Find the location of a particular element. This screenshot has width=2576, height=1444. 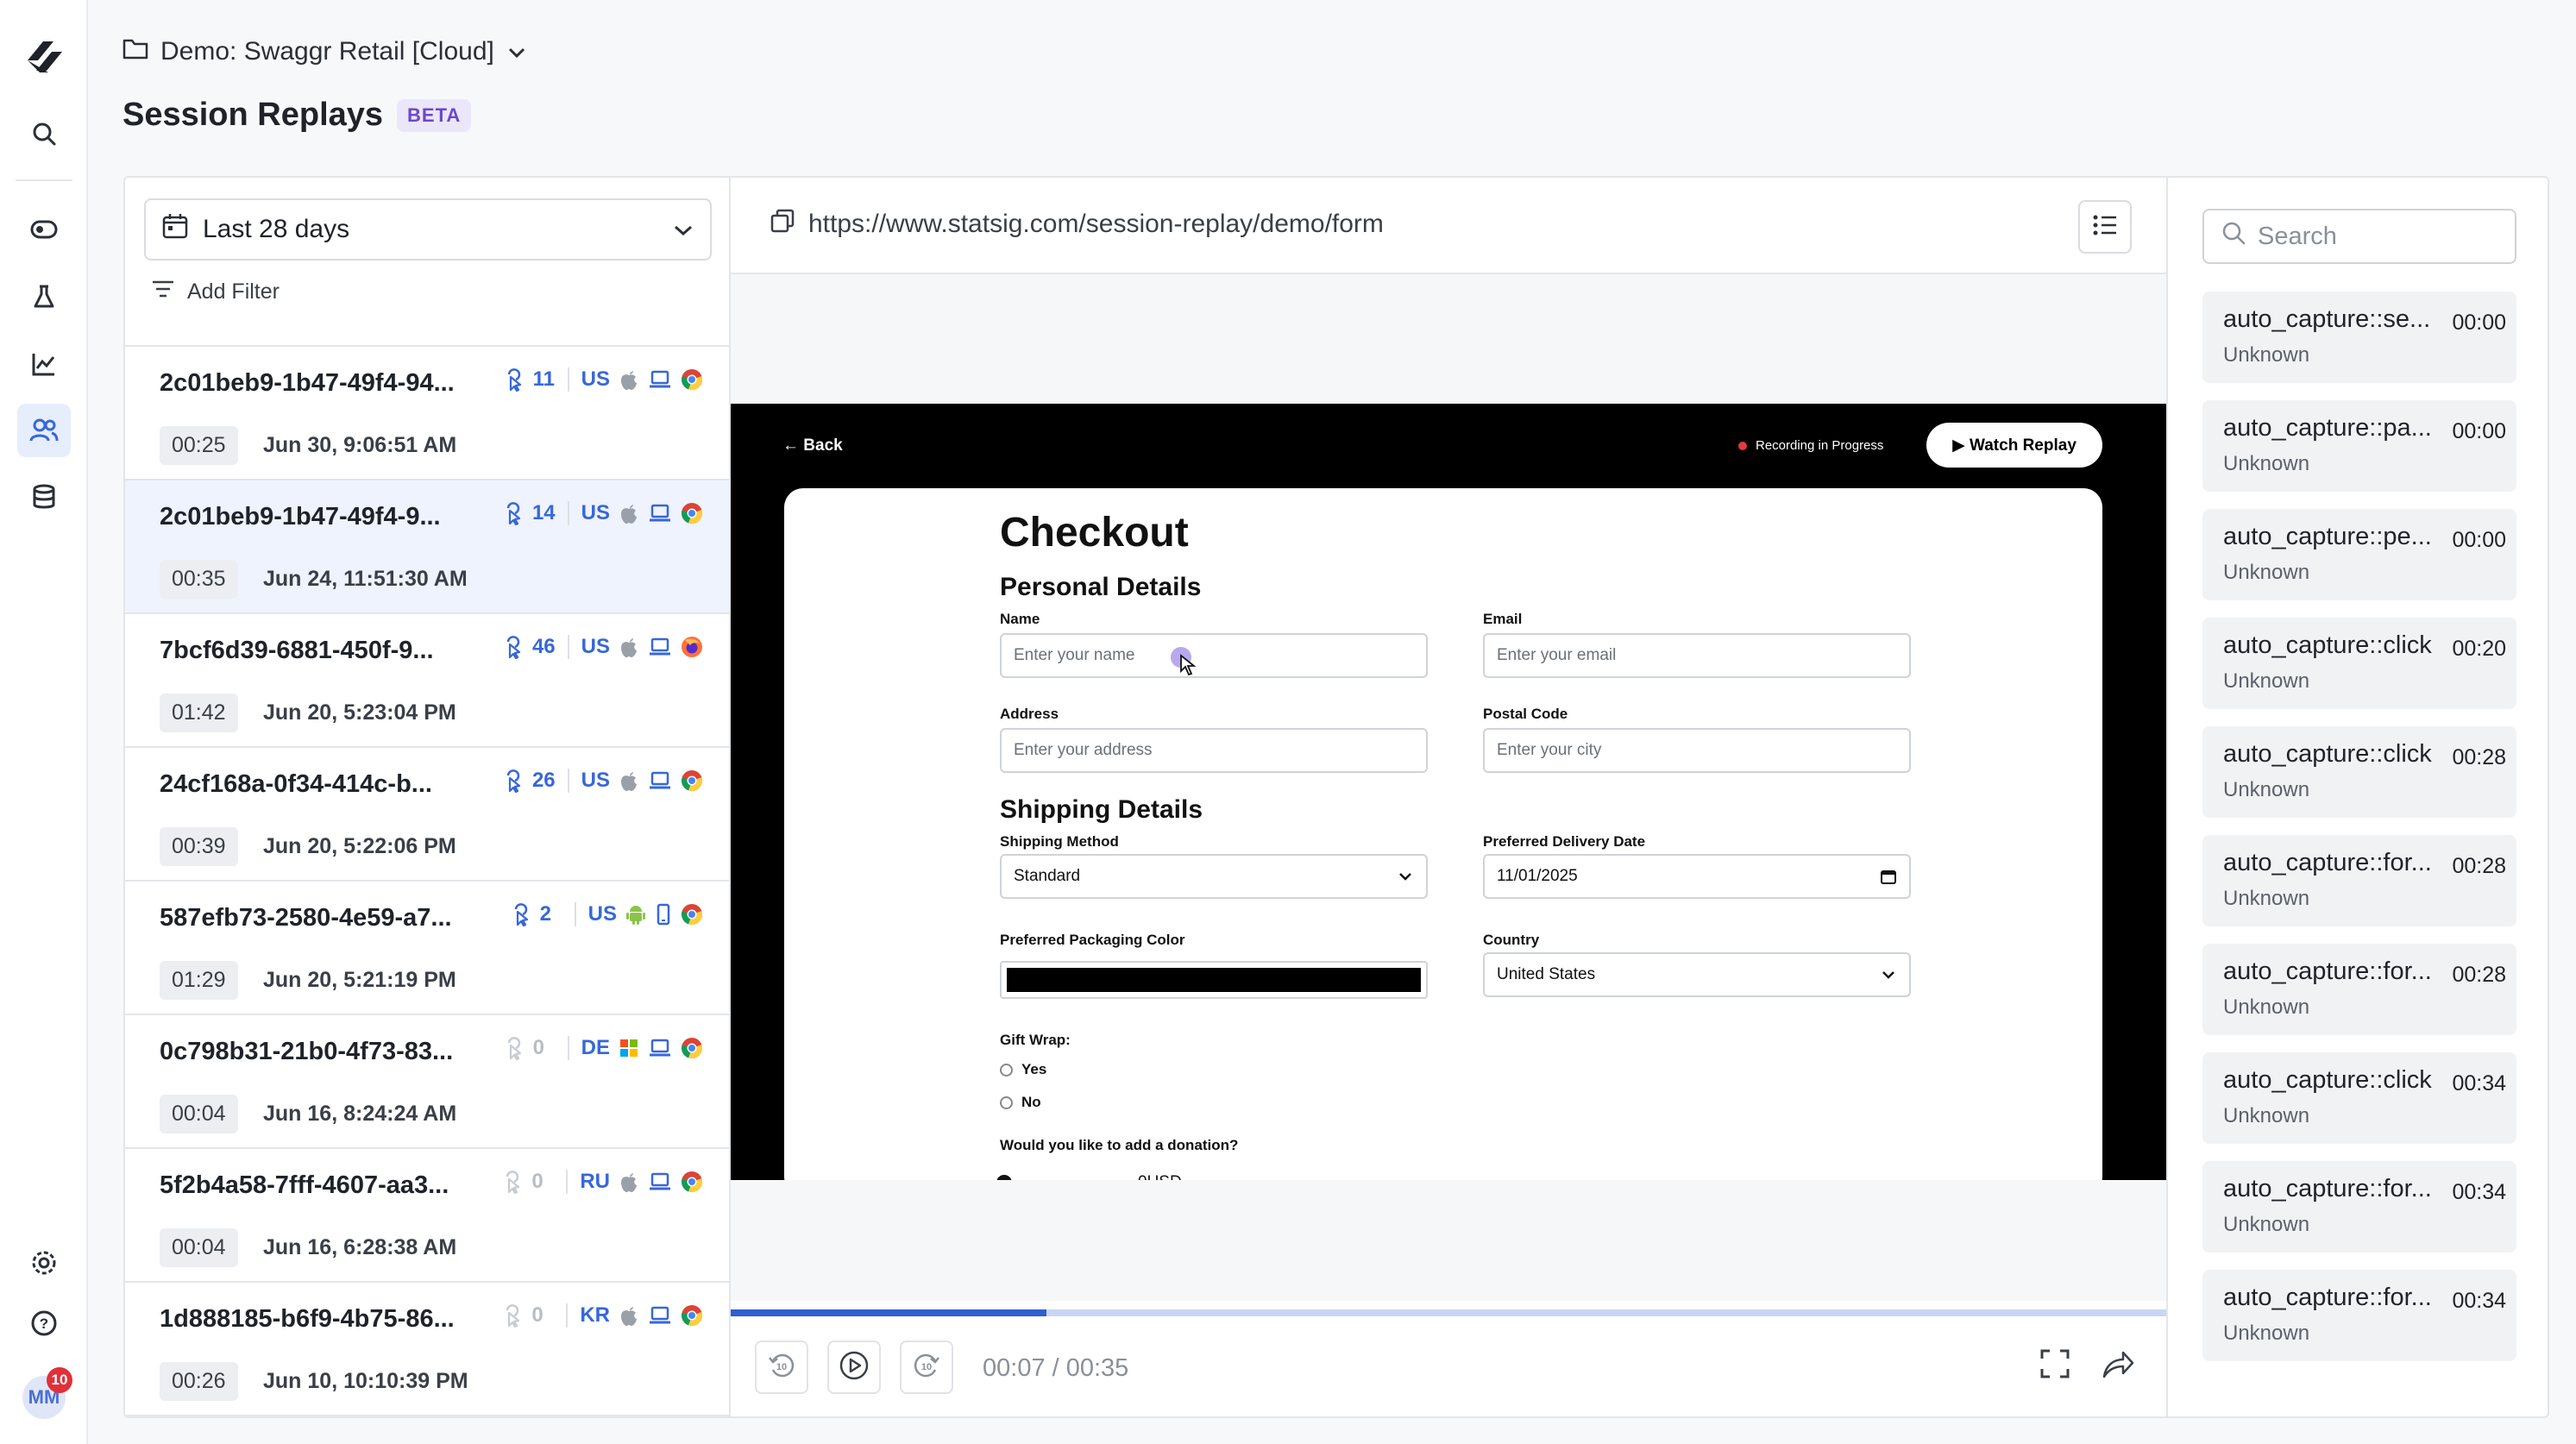

event-item: auto_capture::click 00:20 Unknown is located at coordinates (2359, 663).